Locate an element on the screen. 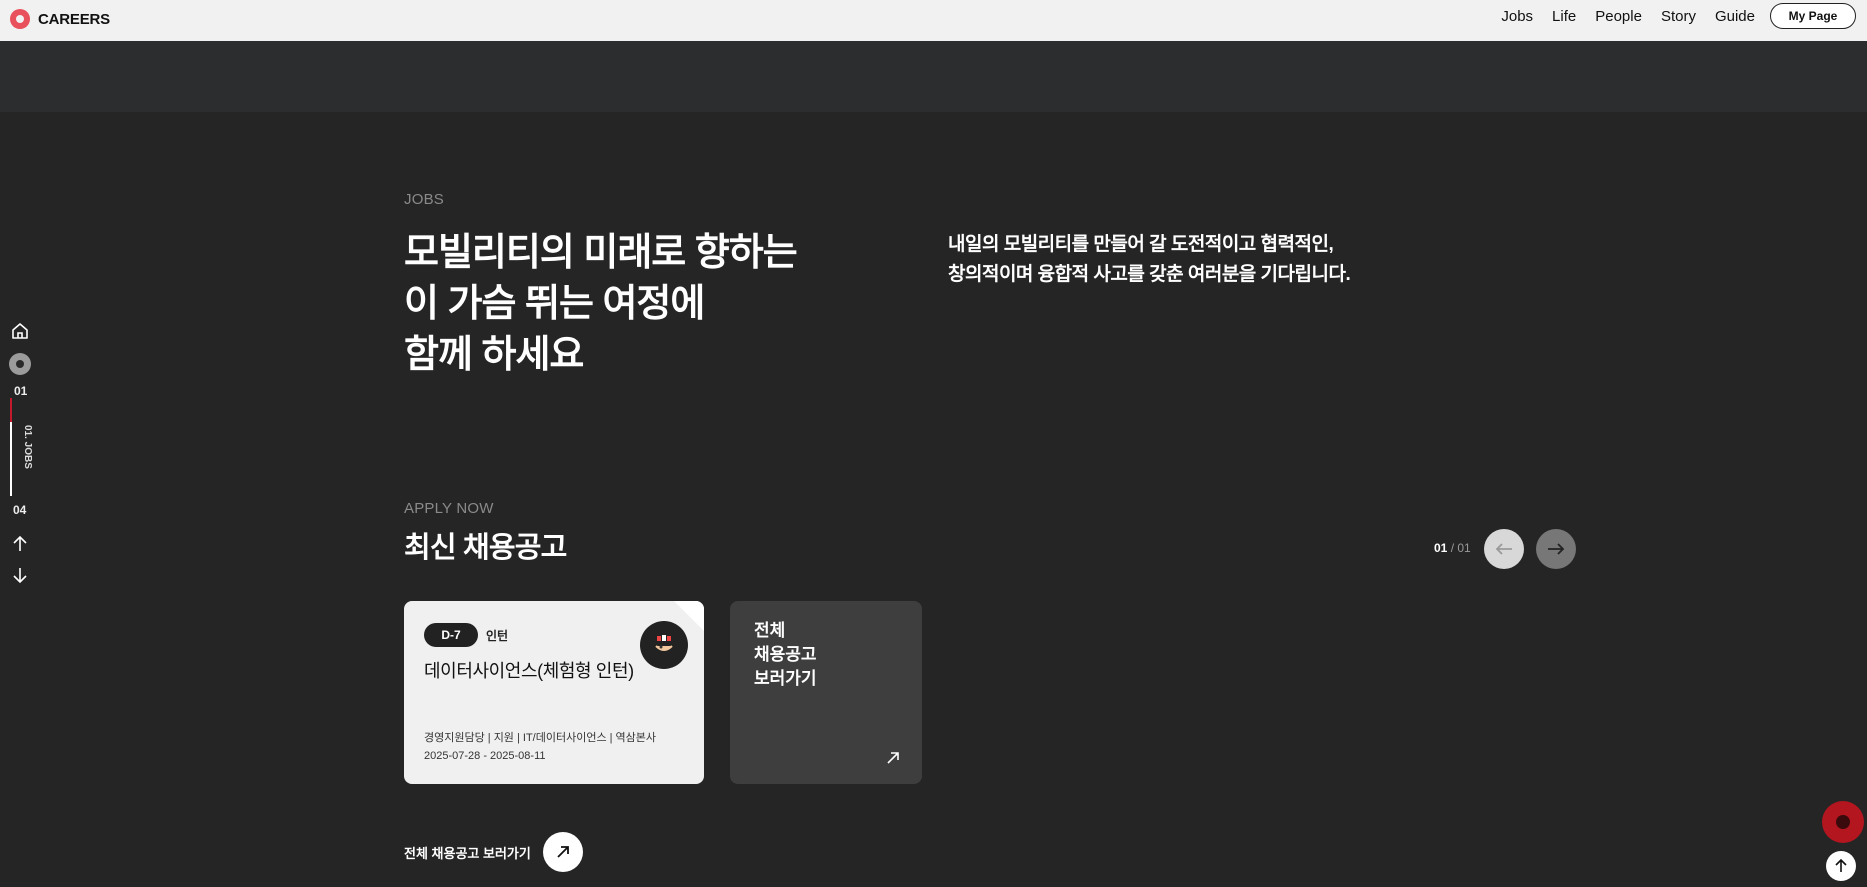 This screenshot has width=1867, height=887. view-all-label: 전체 채용공고 보러가기 is located at coordinates (467, 853).